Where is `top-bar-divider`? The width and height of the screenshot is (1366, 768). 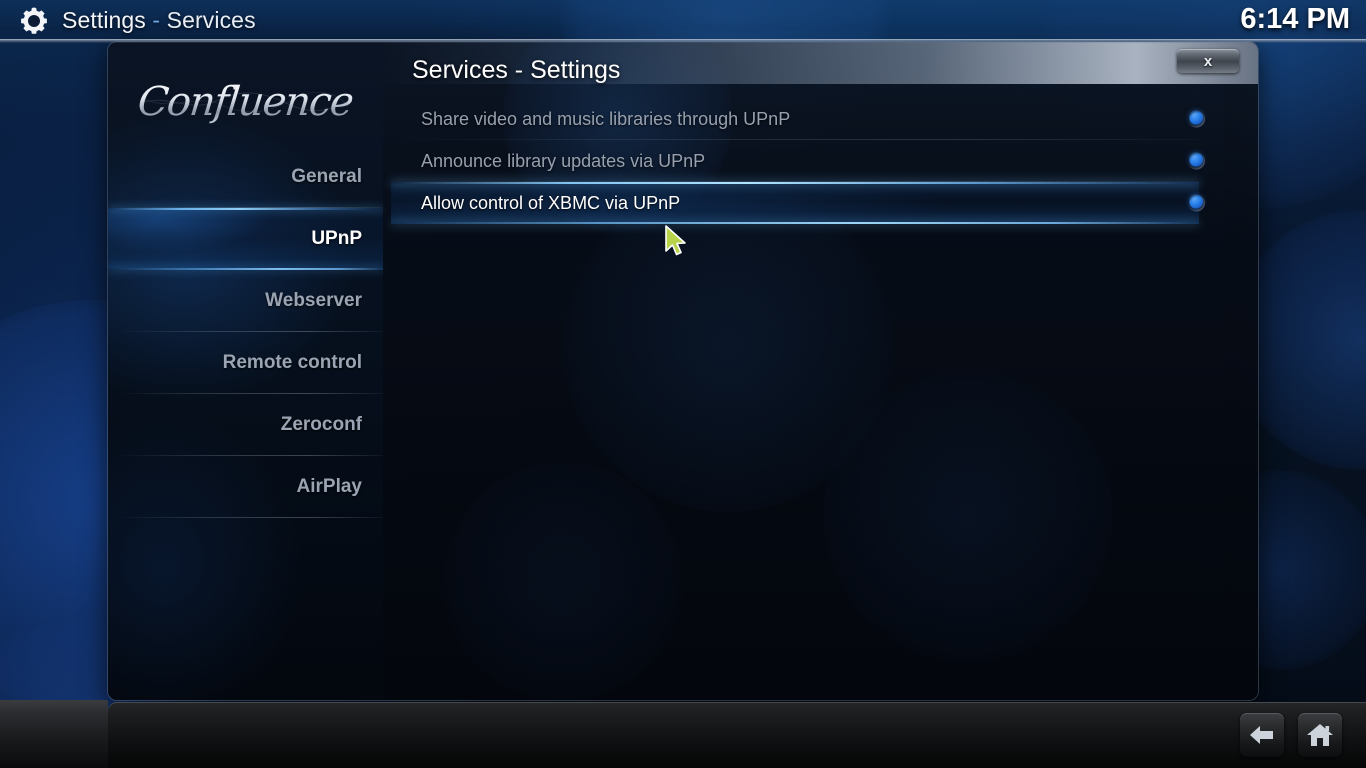 top-bar-divider is located at coordinates (683, 41).